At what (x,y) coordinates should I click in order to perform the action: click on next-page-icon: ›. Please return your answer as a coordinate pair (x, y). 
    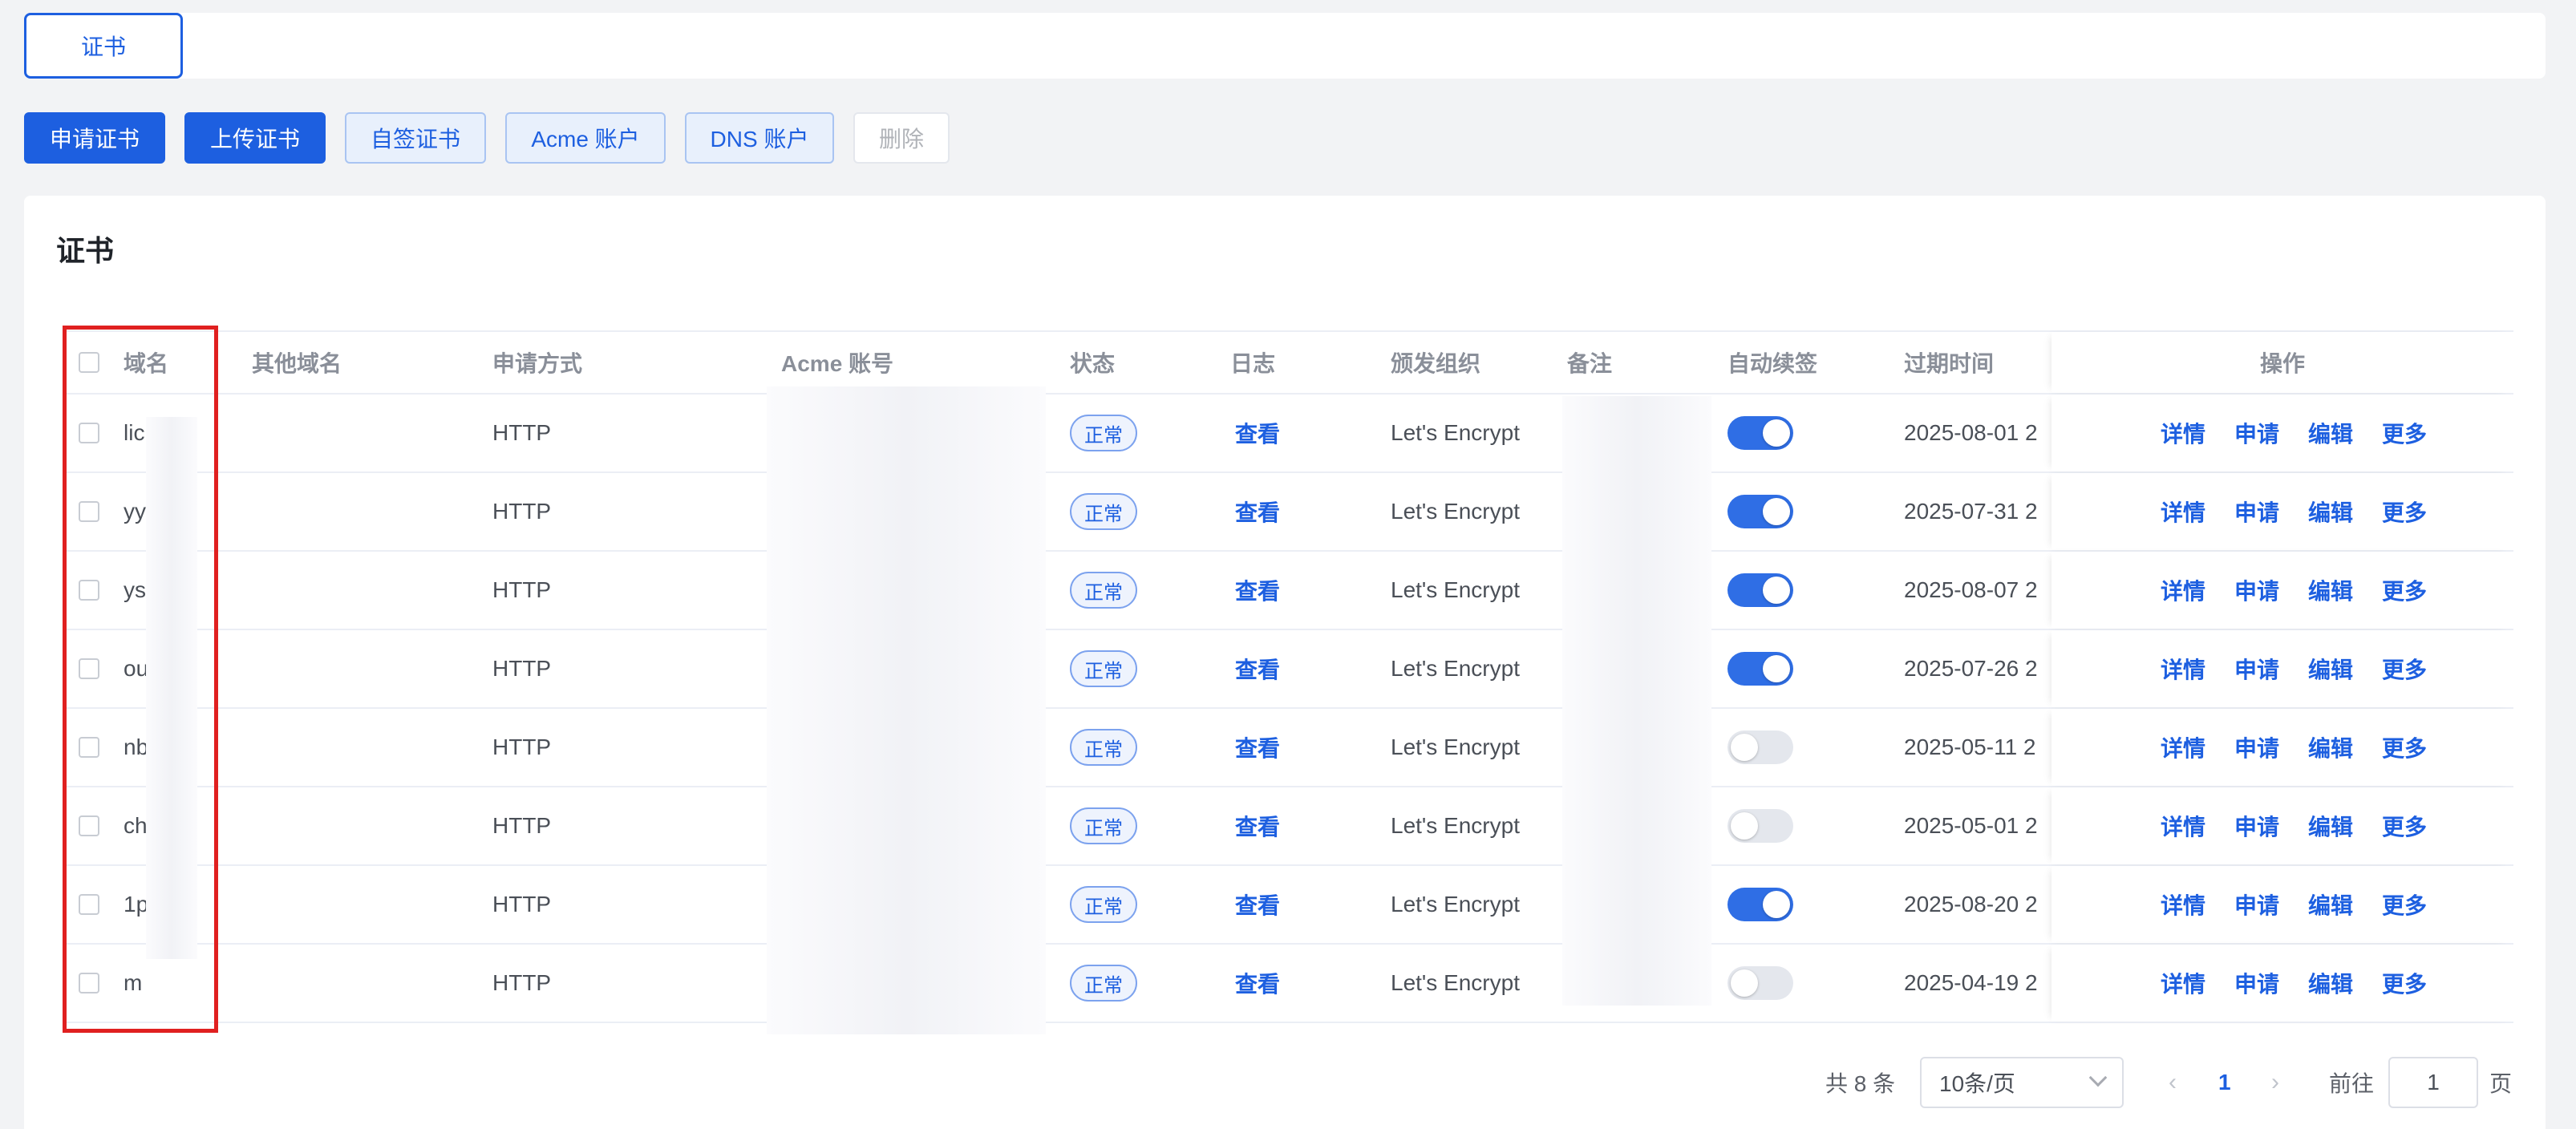
    Looking at the image, I should click on (2275, 1082).